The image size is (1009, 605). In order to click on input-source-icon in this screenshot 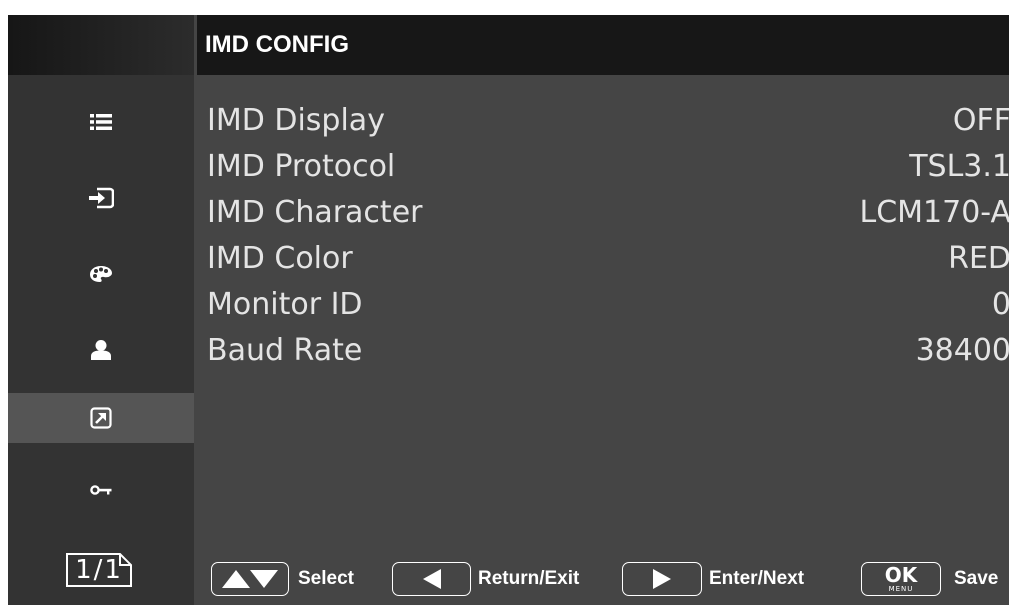, I will do `click(101, 198)`.